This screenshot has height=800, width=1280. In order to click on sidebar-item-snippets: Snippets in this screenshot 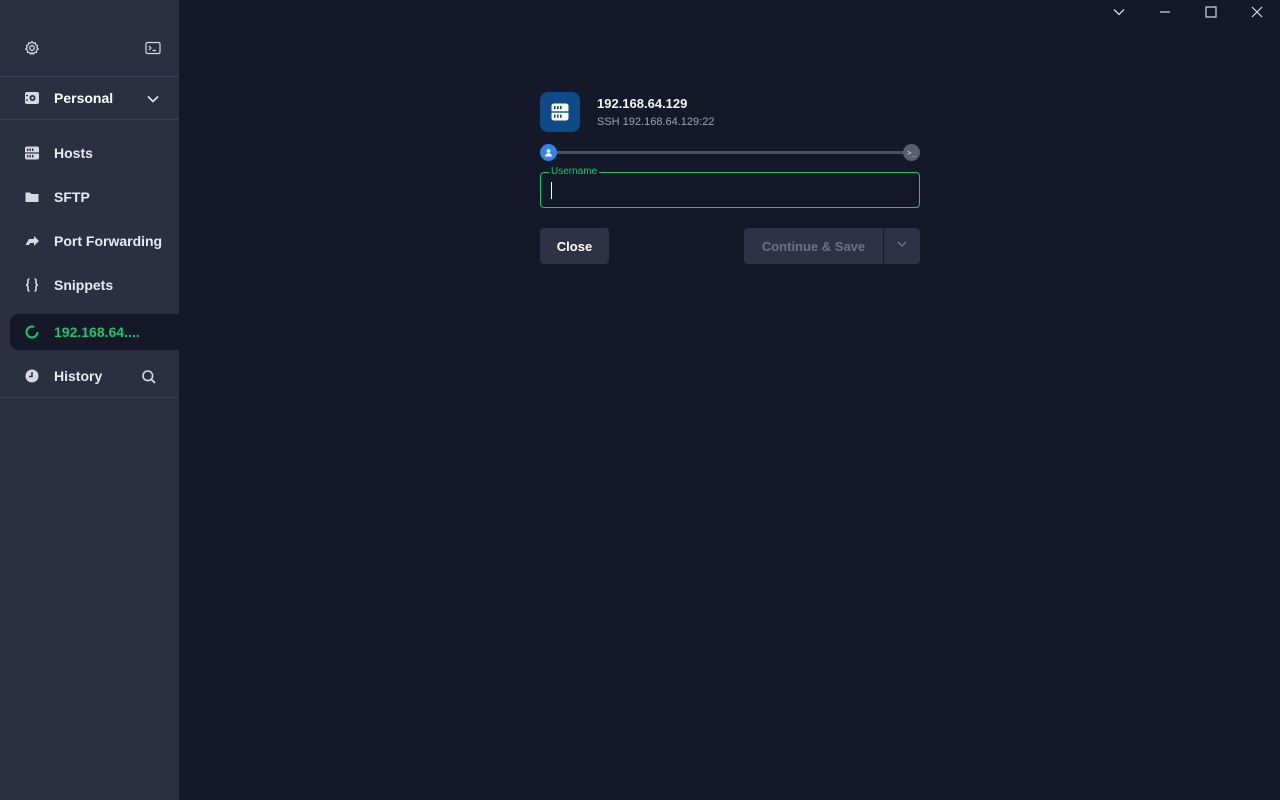, I will do `click(89, 285)`.